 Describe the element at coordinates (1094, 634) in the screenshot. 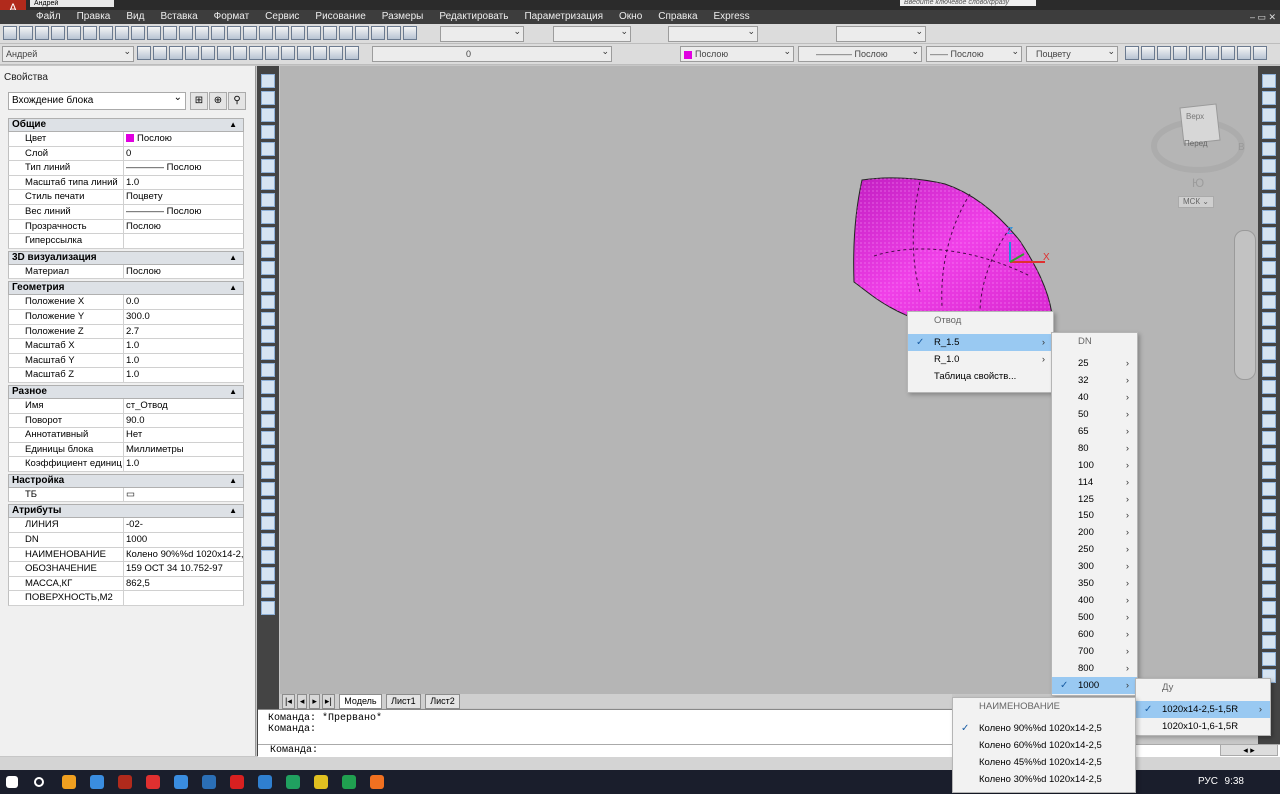

I see `dn-item: 600 ›` at that location.